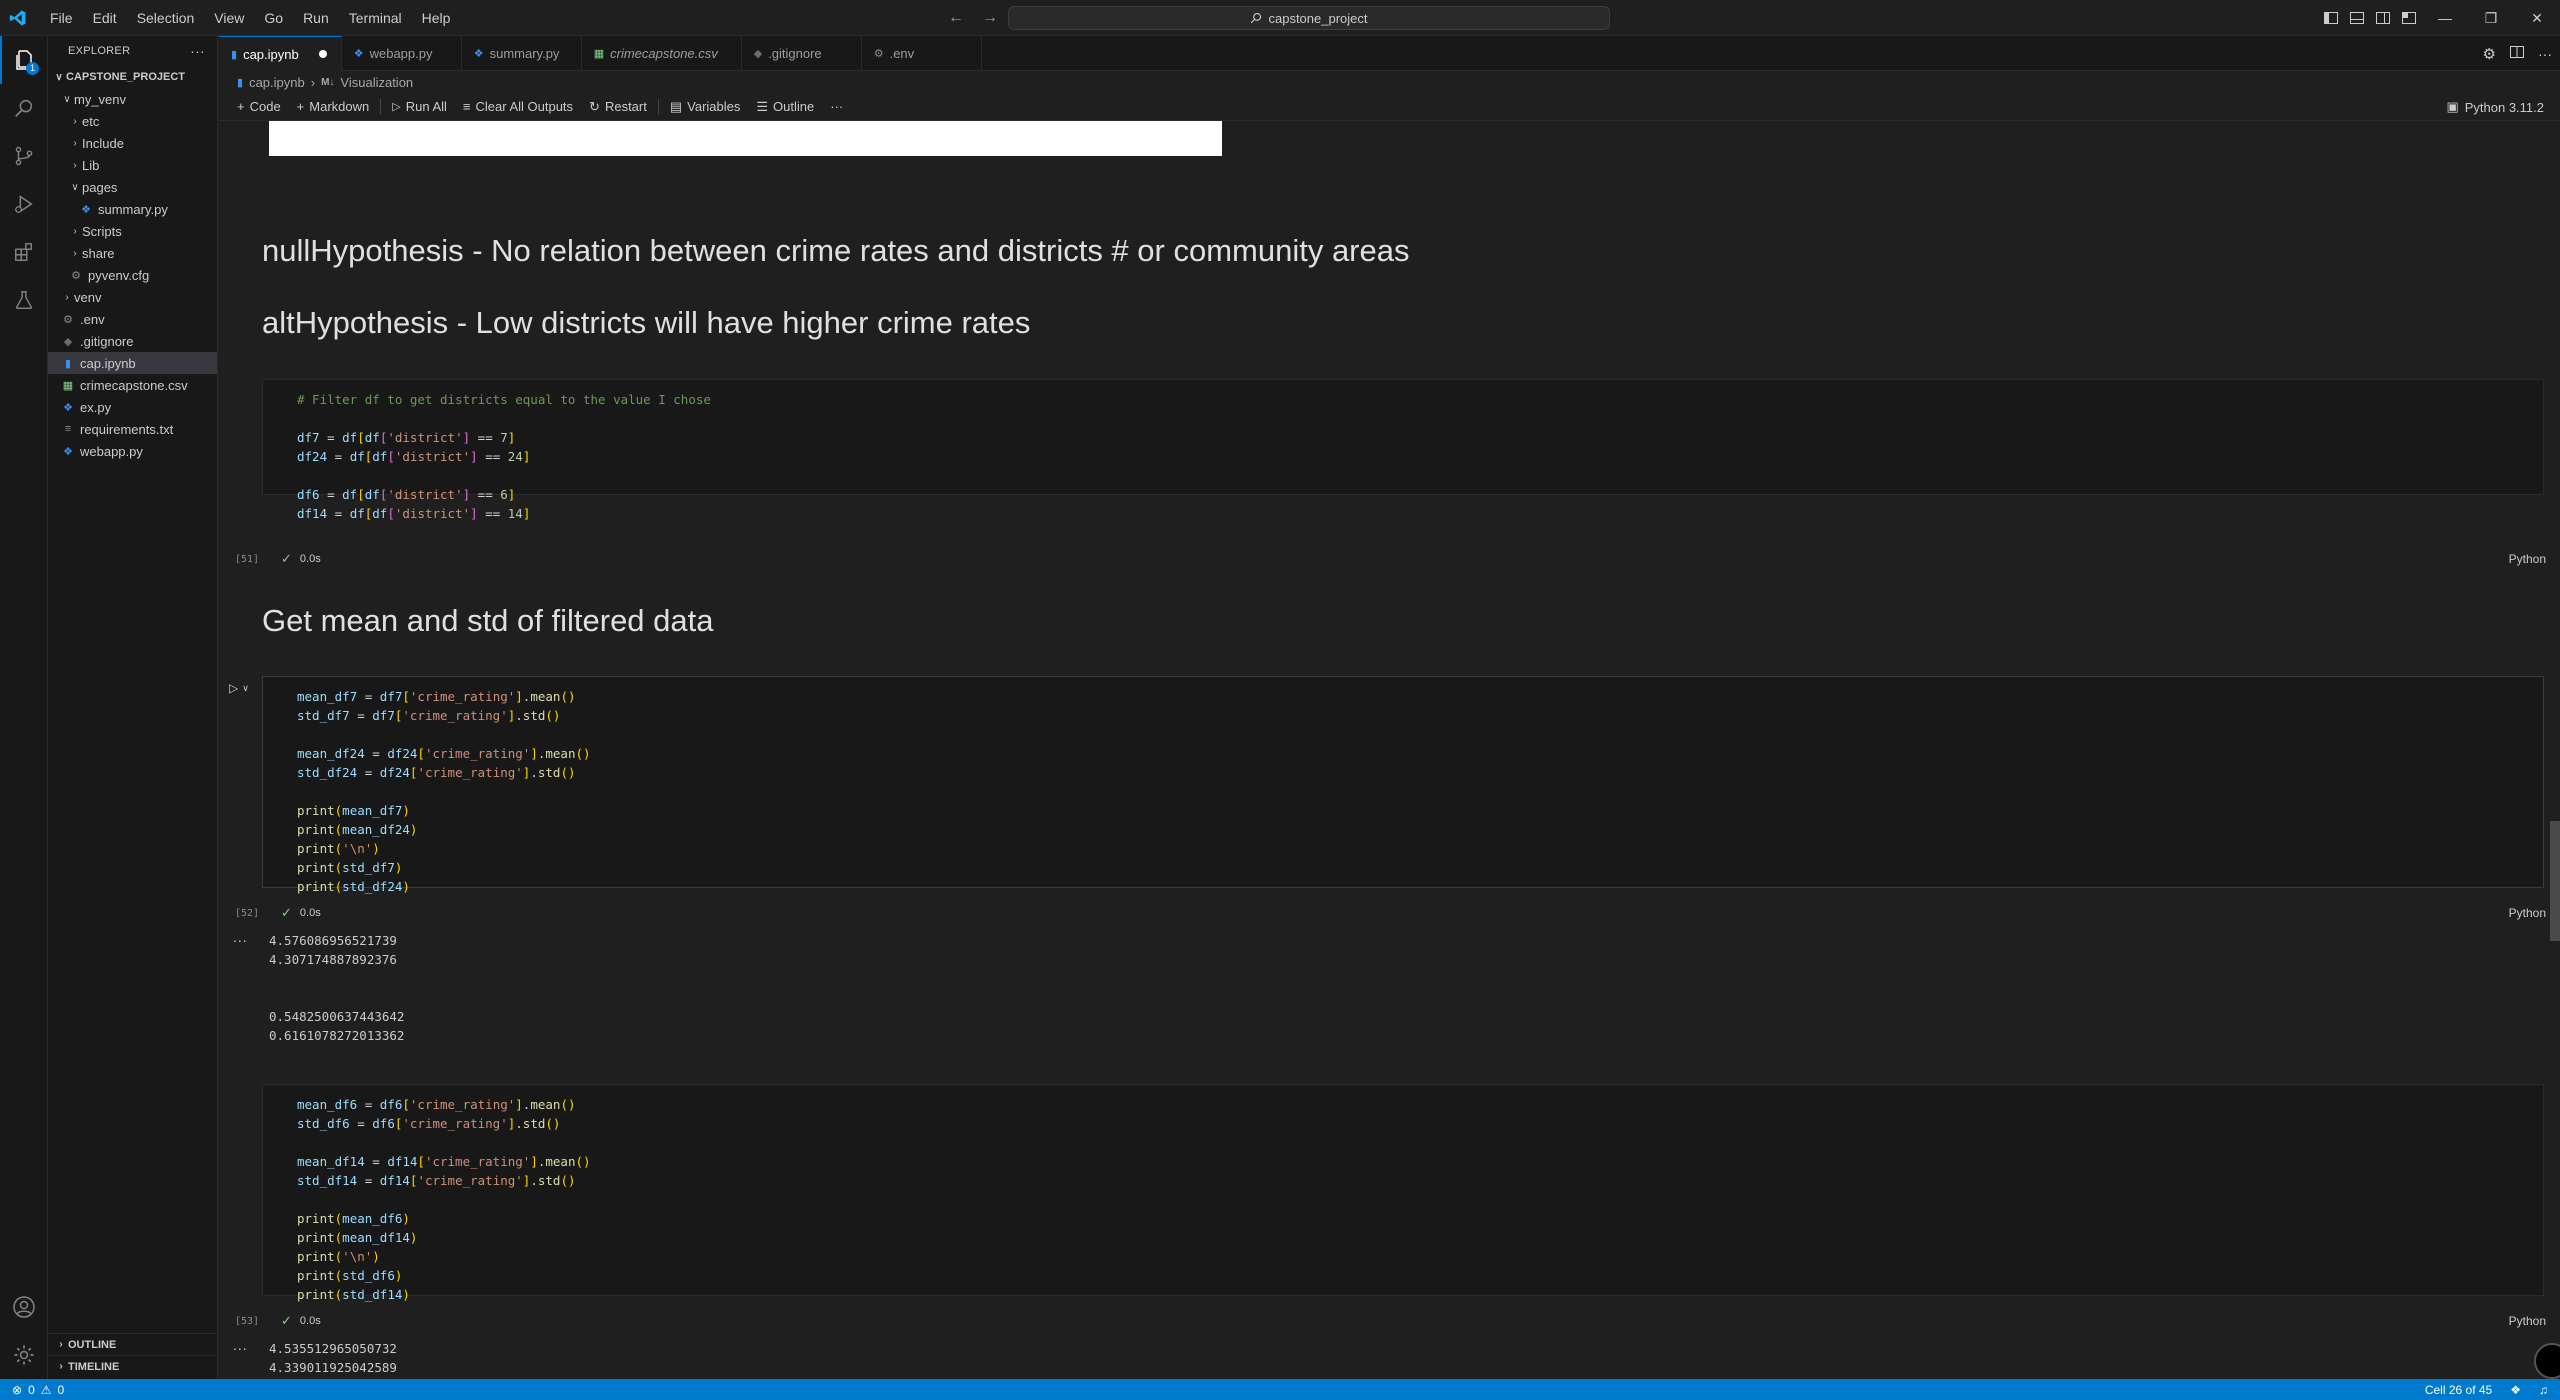 The width and height of the screenshot is (2560, 1400). What do you see at coordinates (785, 107) in the screenshot?
I see `outline-button: ☰ Outline` at bounding box center [785, 107].